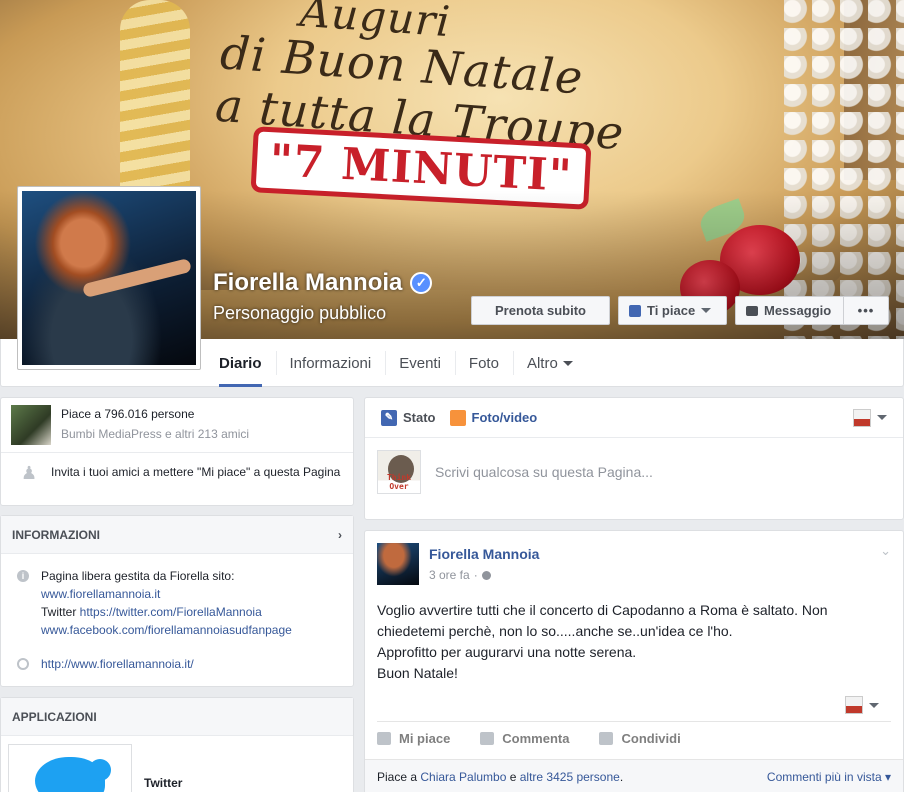 Image resolution: width=904 pixels, height=792 pixels. I want to click on post-text-line: Buon Natale!, so click(417, 673).